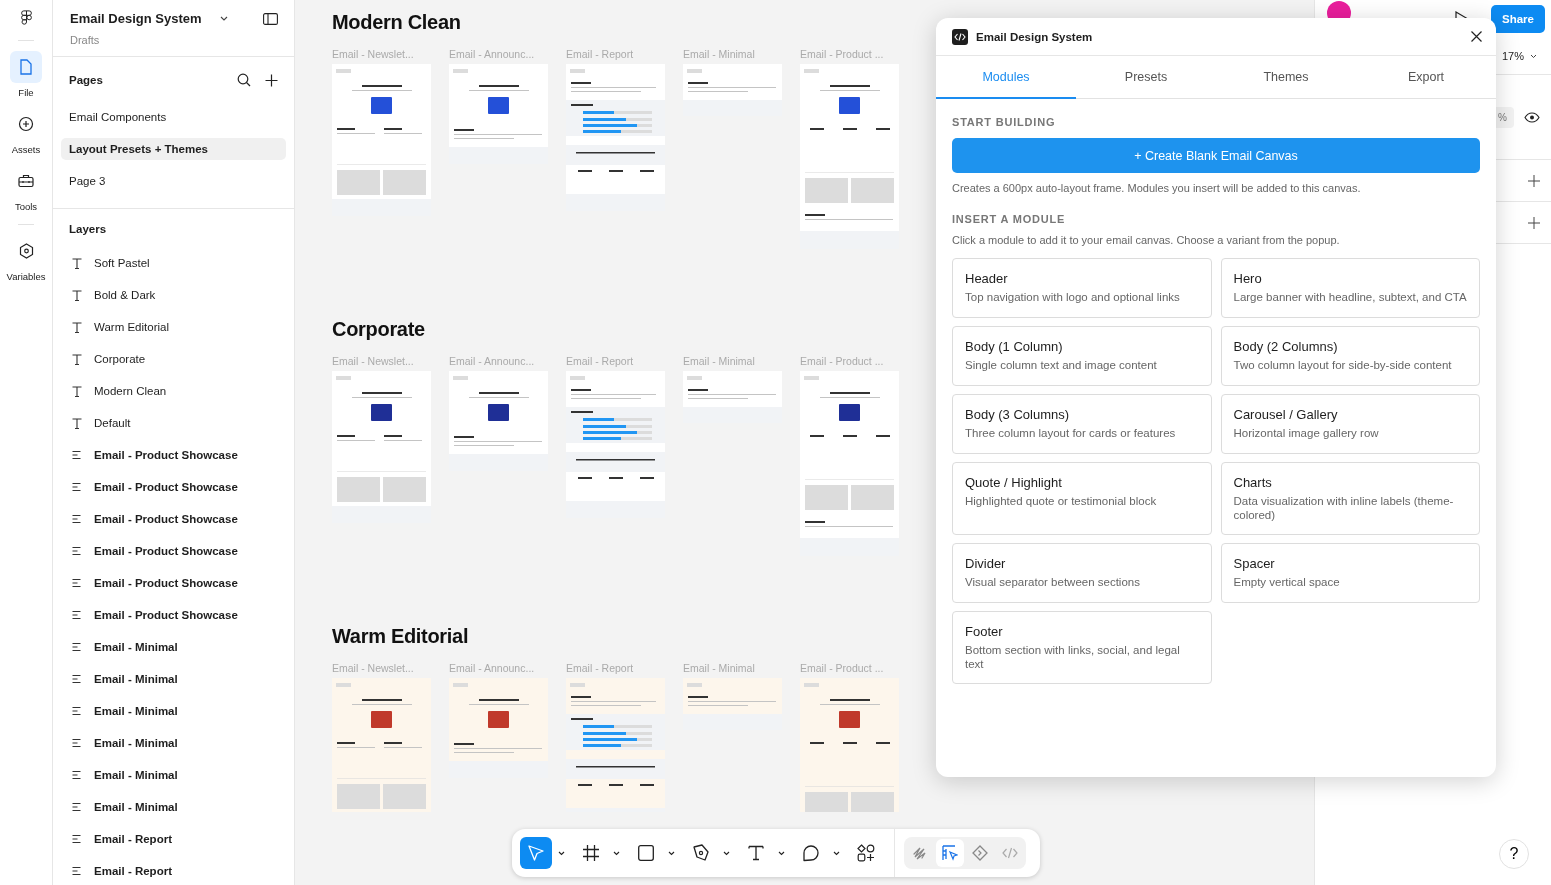 This screenshot has height=885, width=1551. I want to click on eye-icon, so click(1532, 117).